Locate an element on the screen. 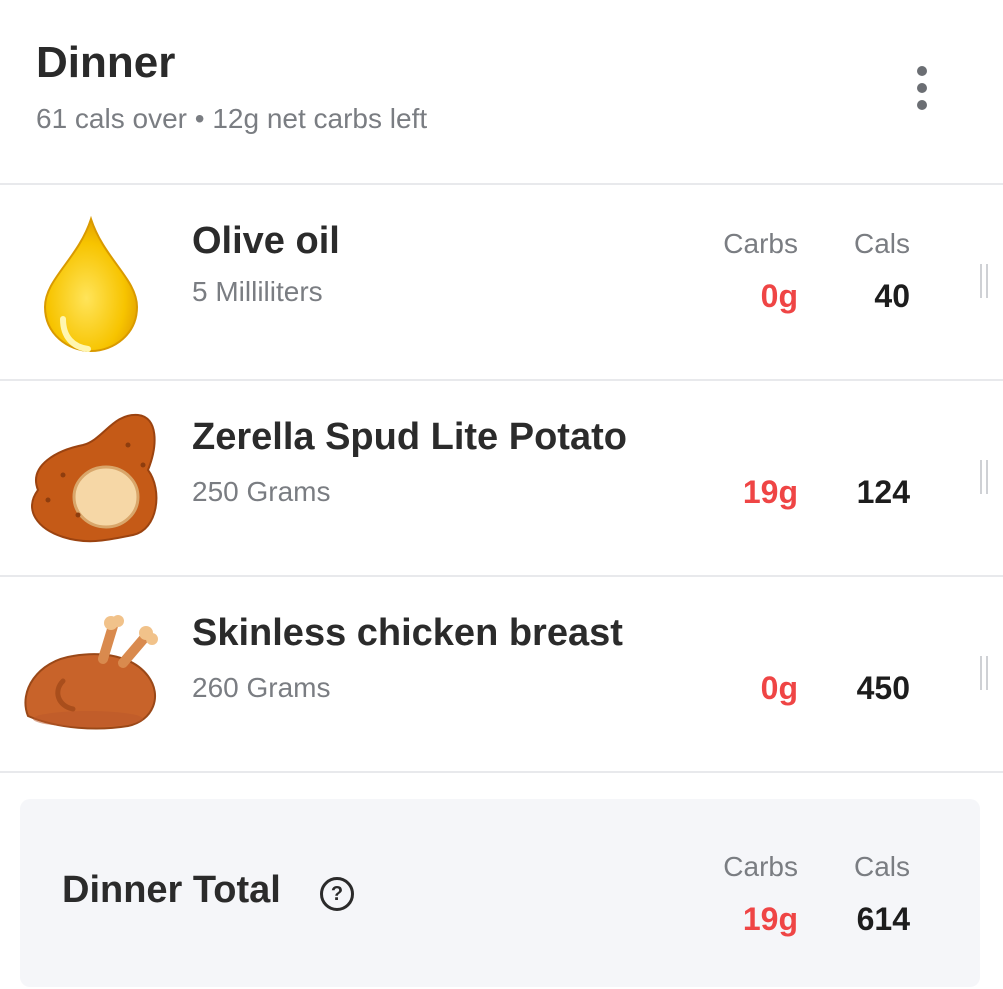  food-carbs: 19g is located at coordinates (770, 492).